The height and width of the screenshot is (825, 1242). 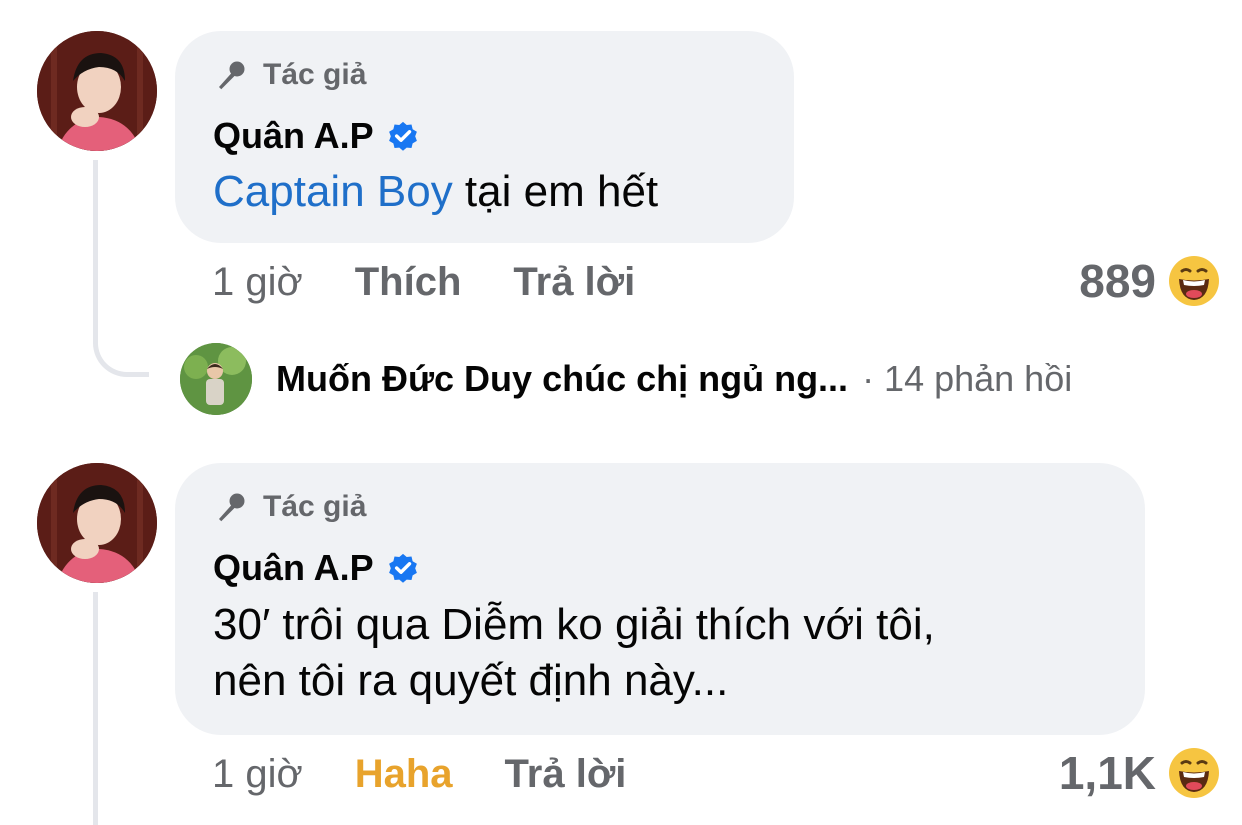 I want to click on comment-text: Captain Boy tại em hết, so click(x=435, y=192).